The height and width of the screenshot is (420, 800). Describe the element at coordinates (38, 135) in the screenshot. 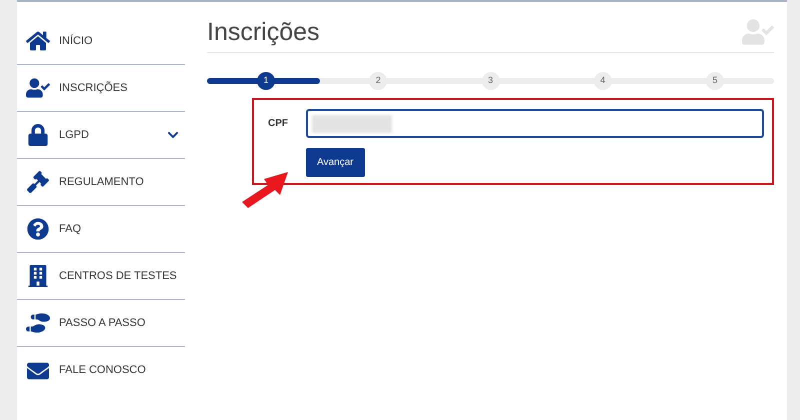

I see `lock-icon` at that location.